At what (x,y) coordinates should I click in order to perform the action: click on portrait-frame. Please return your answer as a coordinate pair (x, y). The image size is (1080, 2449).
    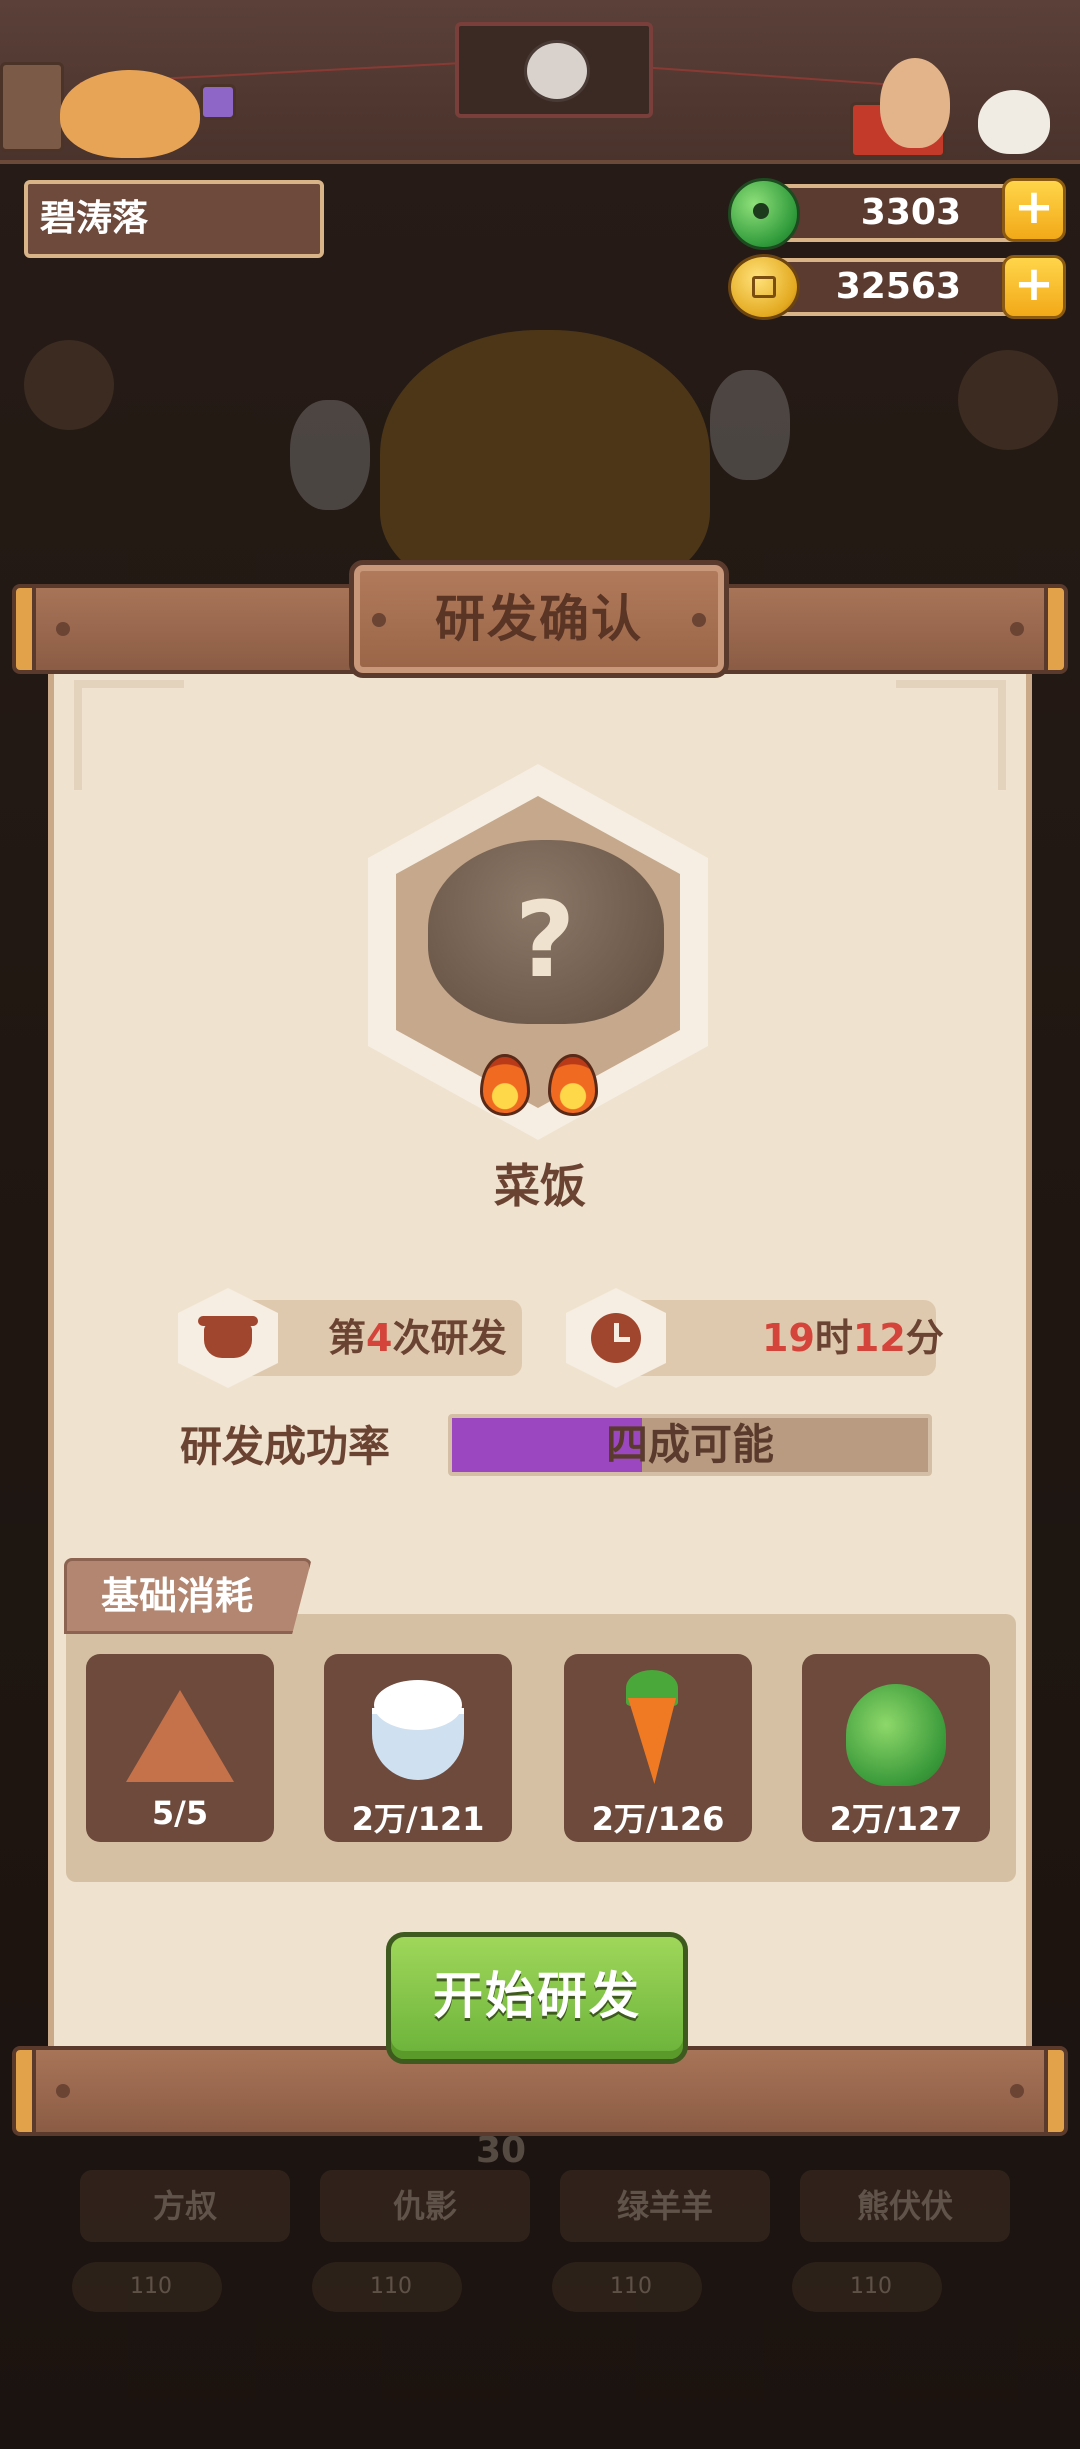
    Looking at the image, I should click on (554, 70).